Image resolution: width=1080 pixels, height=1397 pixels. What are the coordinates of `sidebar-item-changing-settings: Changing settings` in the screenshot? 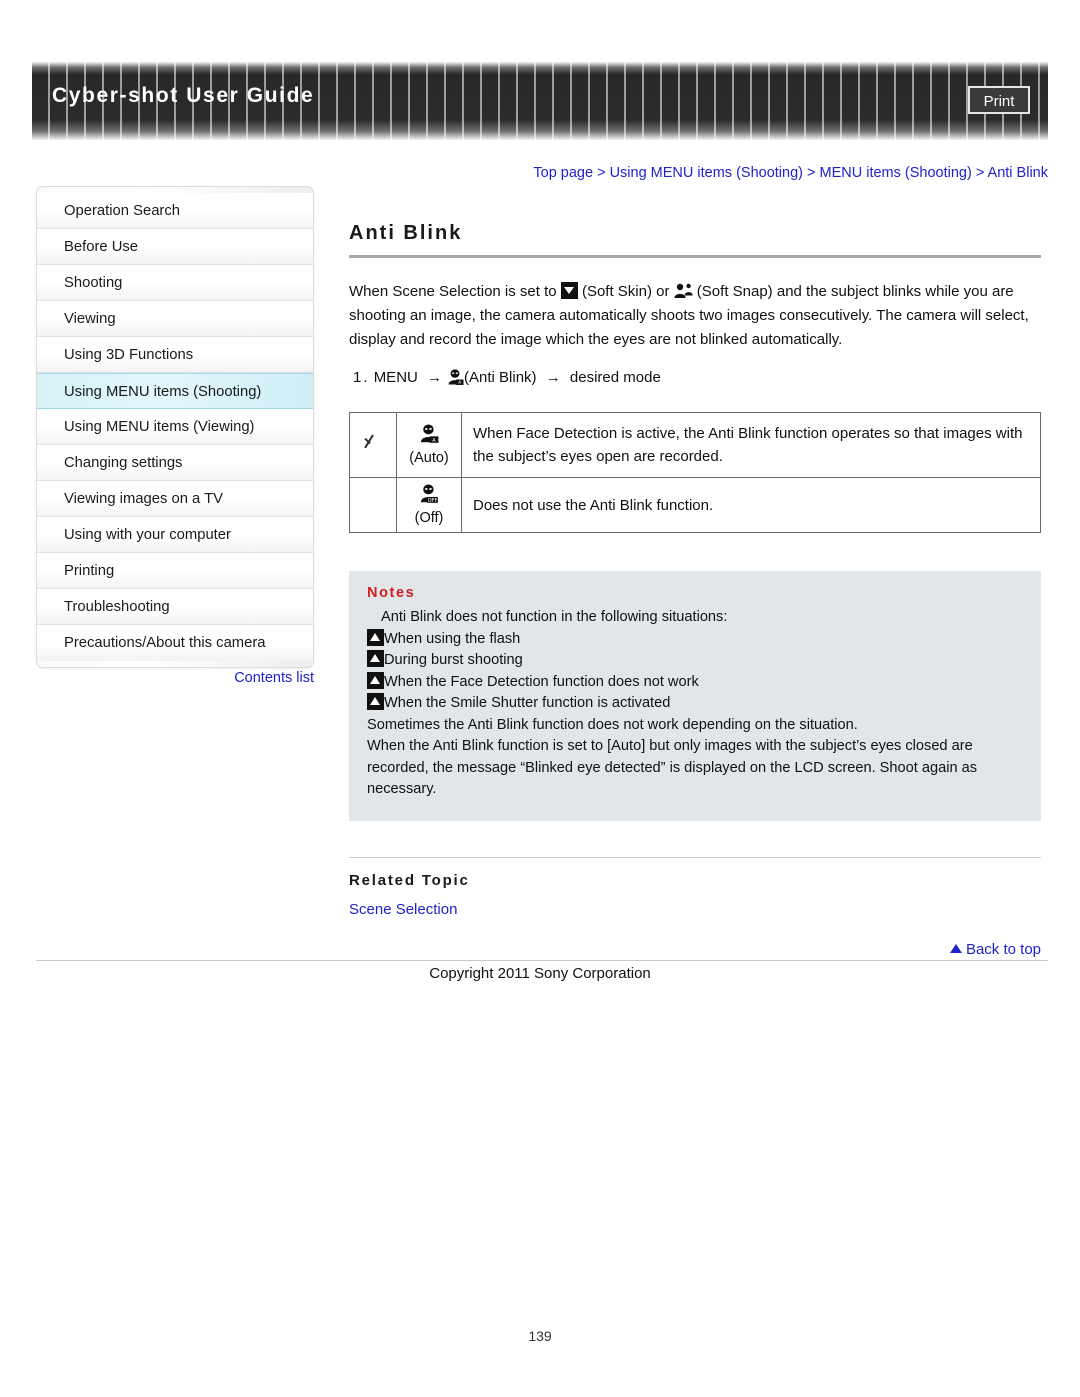 It's located at (175, 463).